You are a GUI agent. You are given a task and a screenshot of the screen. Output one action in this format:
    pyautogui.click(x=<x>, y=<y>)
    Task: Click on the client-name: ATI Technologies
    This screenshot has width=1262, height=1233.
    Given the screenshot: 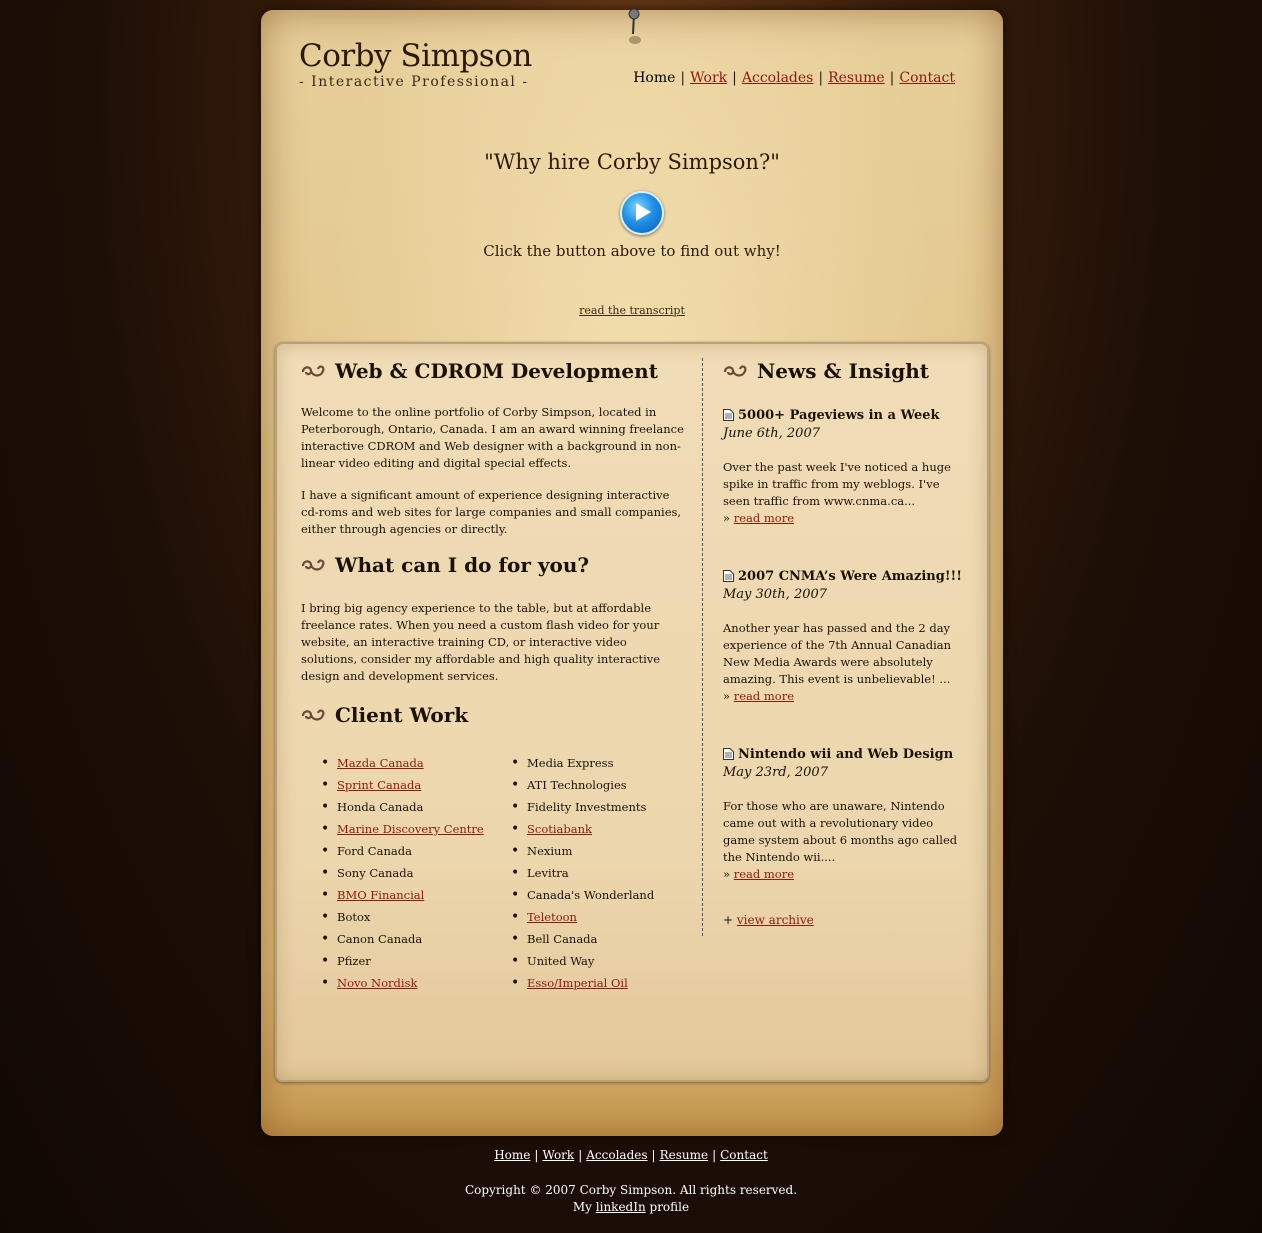 What is the action you would take?
    pyautogui.click(x=577, y=785)
    